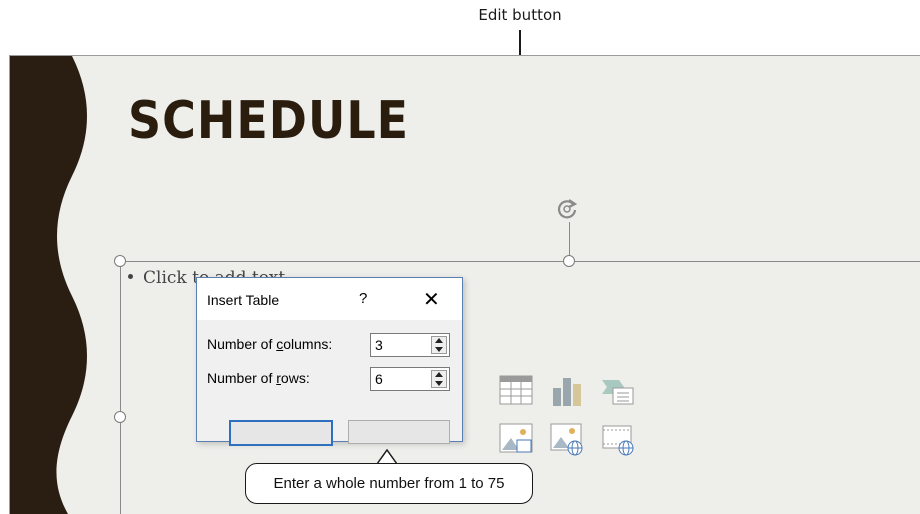  I want to click on decorative-wave, so click(48, 285).